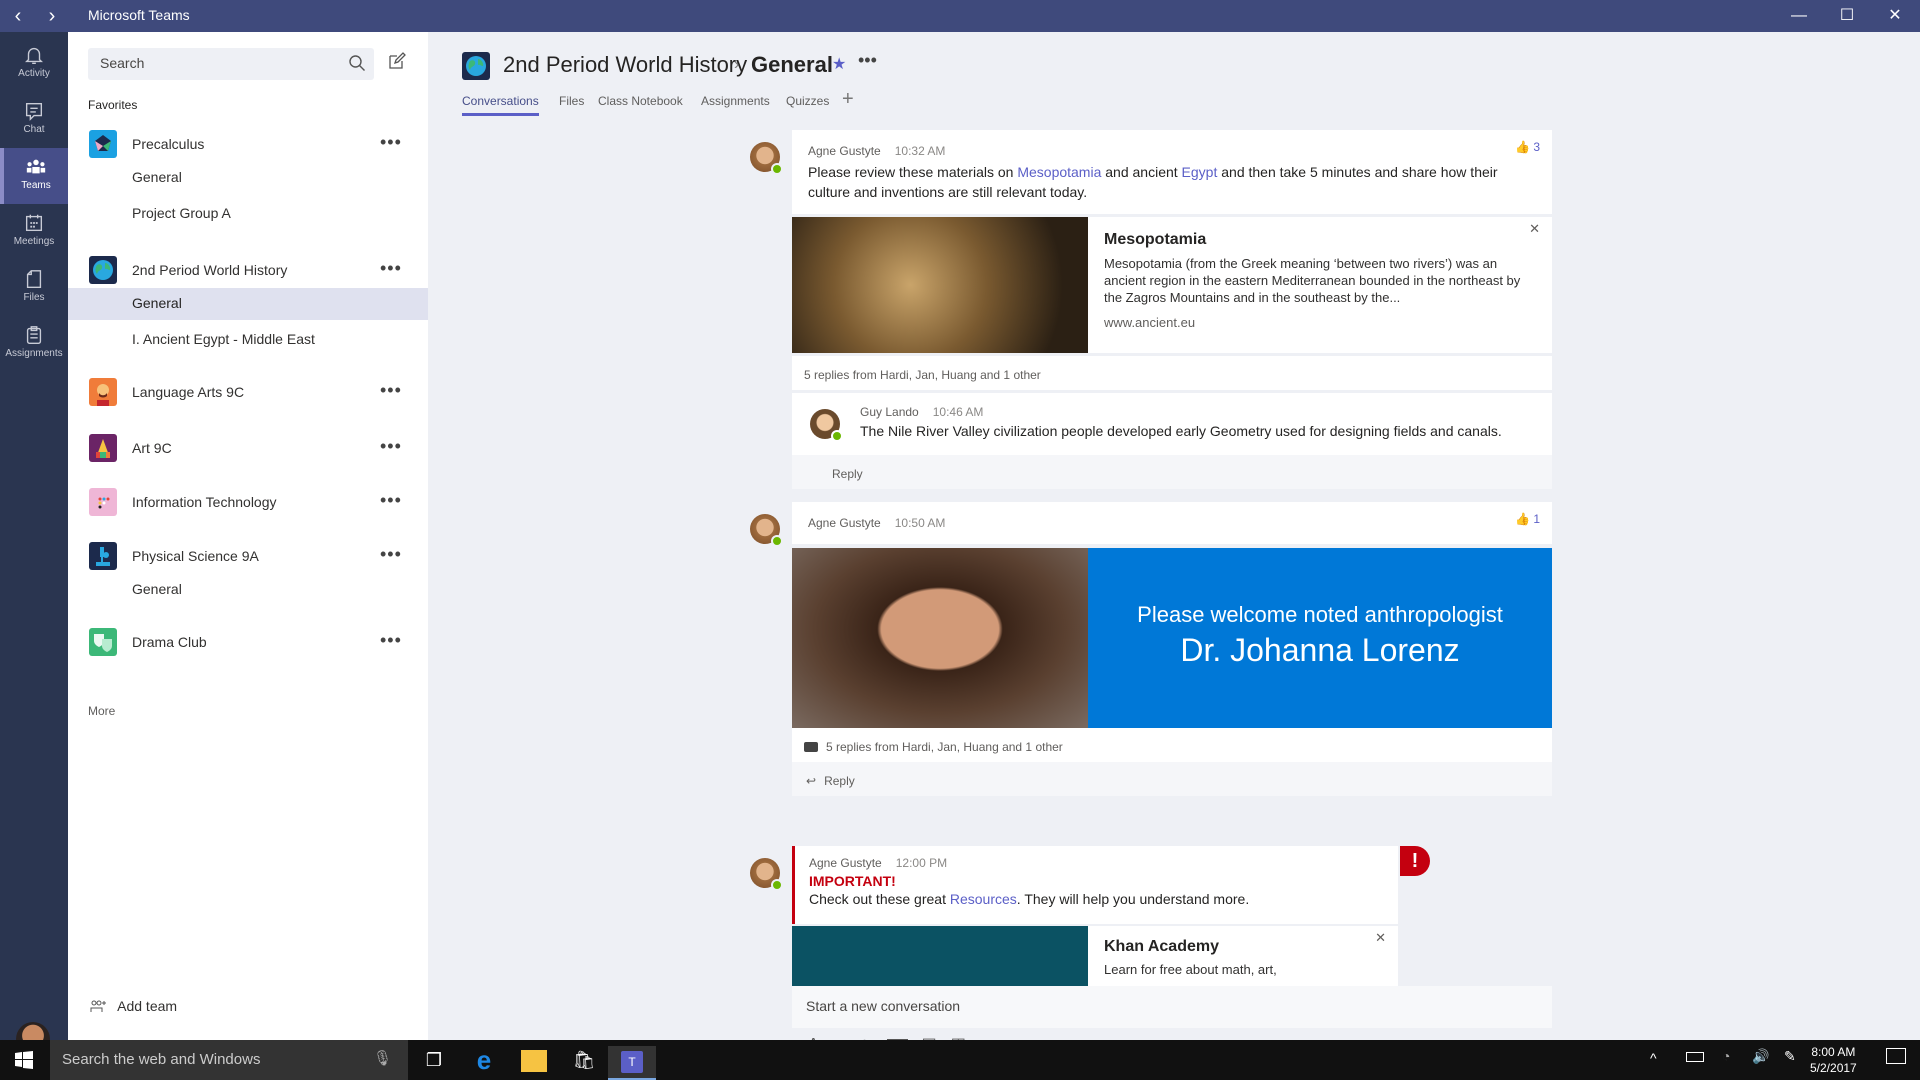 Image resolution: width=1920 pixels, height=1080 pixels. I want to click on team-logo-icon, so click(103, 144).